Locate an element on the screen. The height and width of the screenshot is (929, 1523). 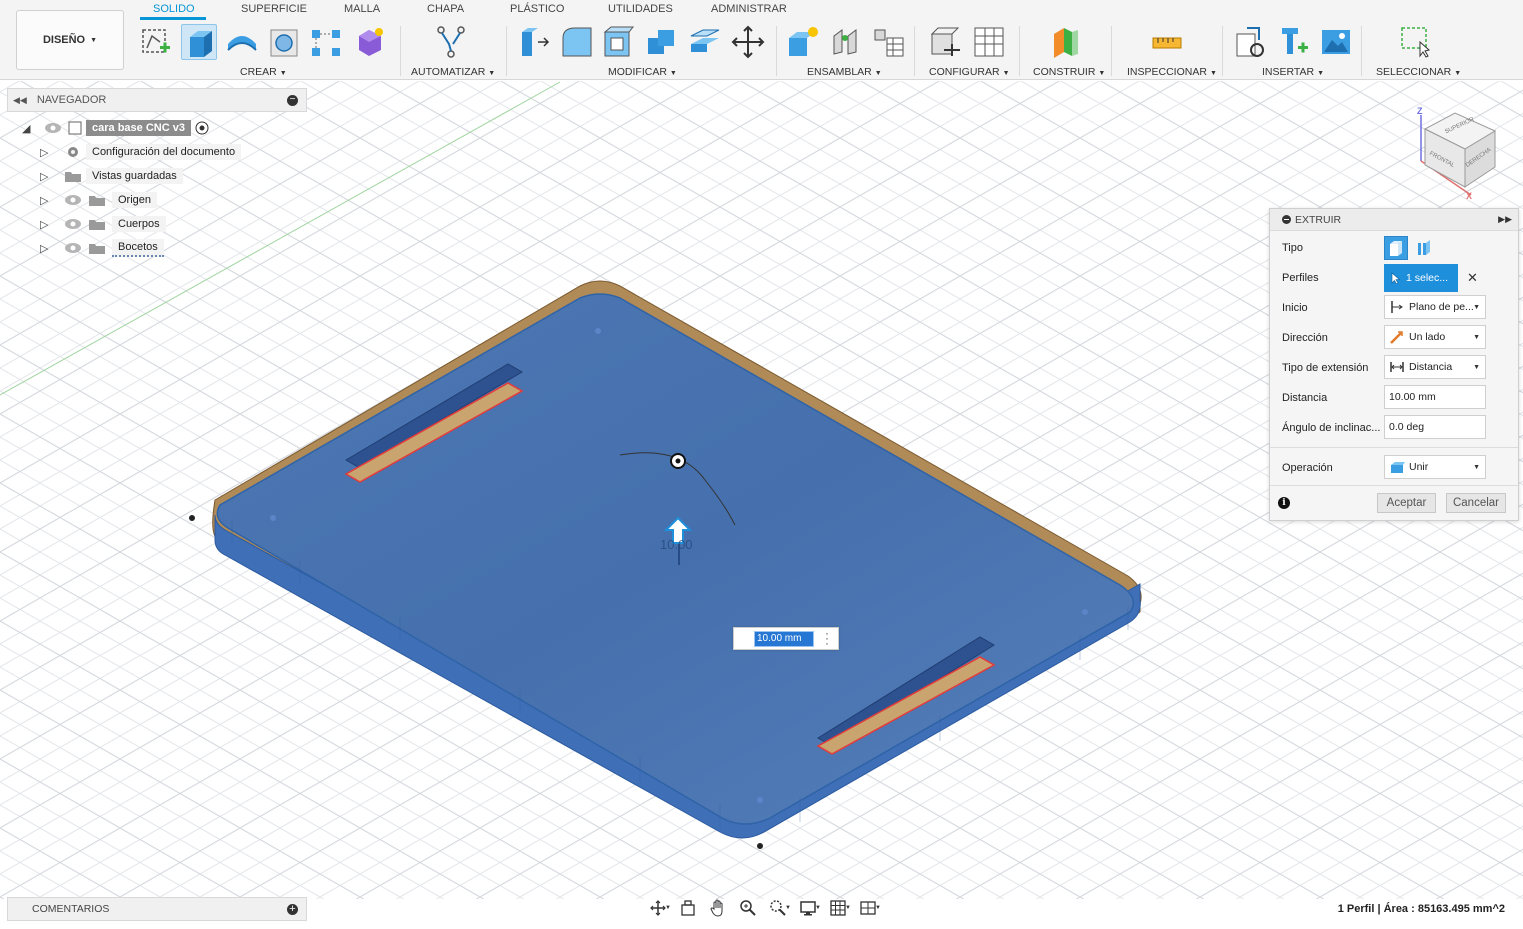
separator is located at coordinates (1111, 51).